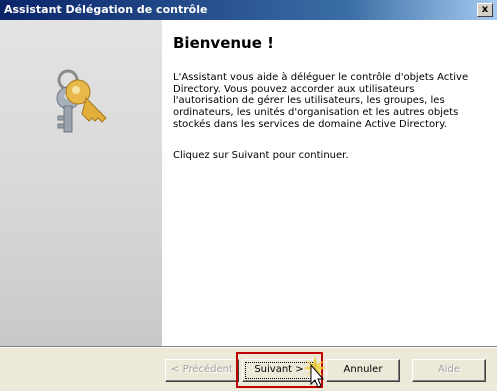  What do you see at coordinates (248, 347) in the screenshot?
I see `footer-divider-highlight` at bounding box center [248, 347].